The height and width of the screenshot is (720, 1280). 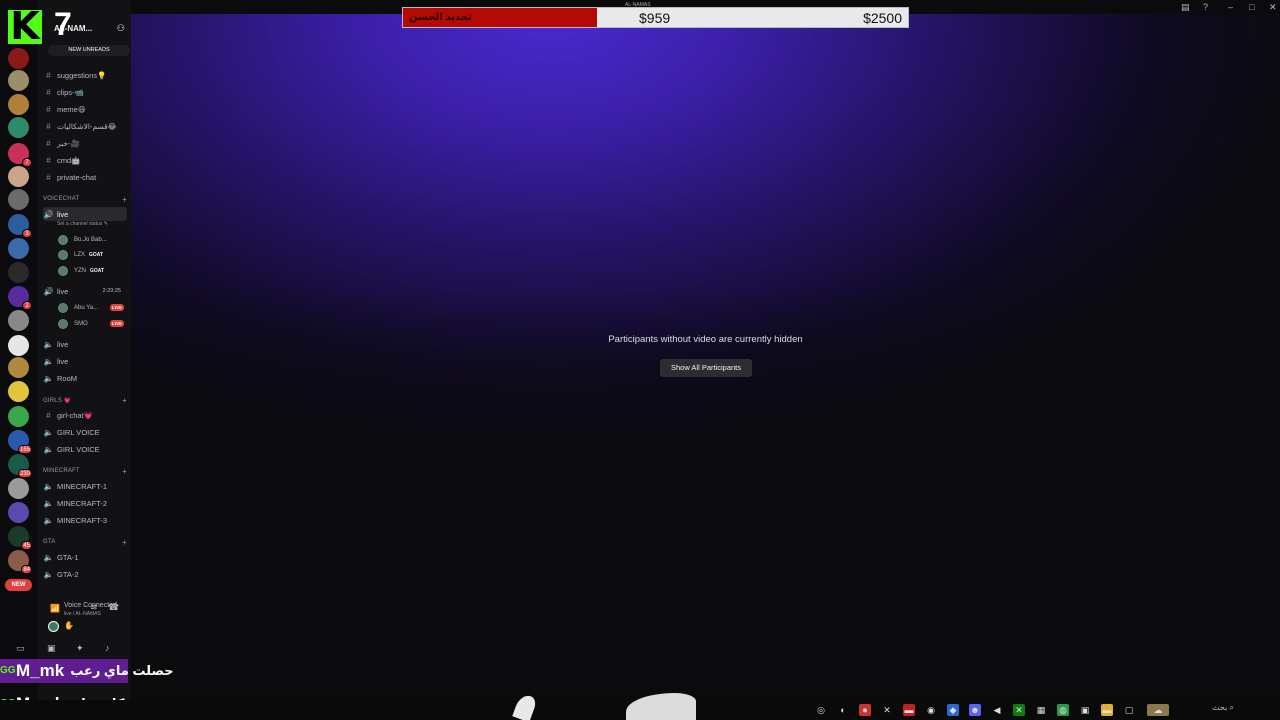 I want to click on search-box: بحث ⌕, so click(x=1223, y=708).